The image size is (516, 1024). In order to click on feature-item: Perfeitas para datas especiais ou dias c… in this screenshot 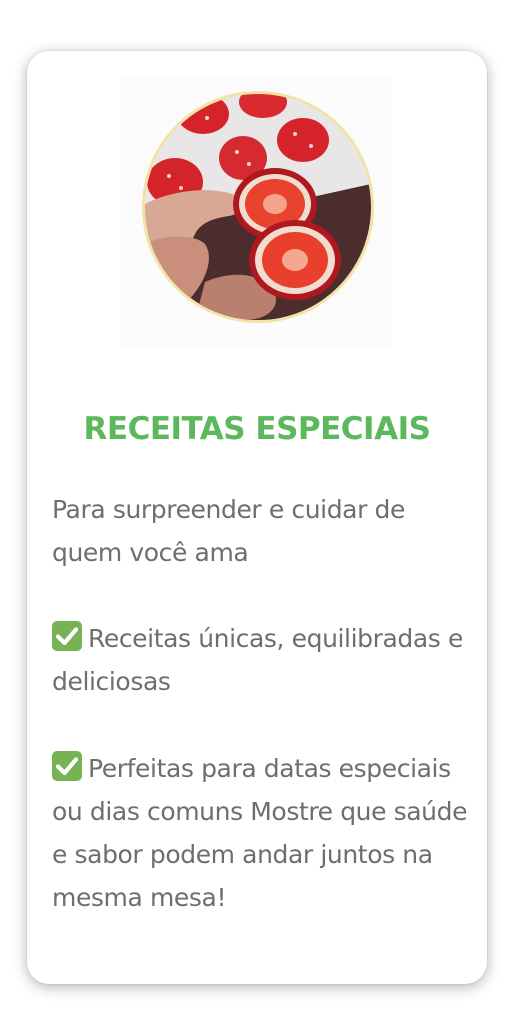, I will do `click(262, 833)`.